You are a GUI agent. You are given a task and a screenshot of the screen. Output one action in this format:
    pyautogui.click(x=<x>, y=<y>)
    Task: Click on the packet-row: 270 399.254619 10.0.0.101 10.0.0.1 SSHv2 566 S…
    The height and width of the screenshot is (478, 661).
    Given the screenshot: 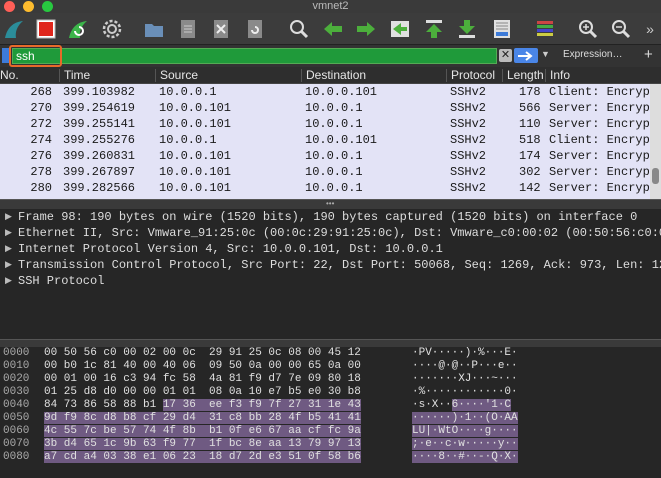 What is the action you would take?
    pyautogui.click(x=325, y=108)
    